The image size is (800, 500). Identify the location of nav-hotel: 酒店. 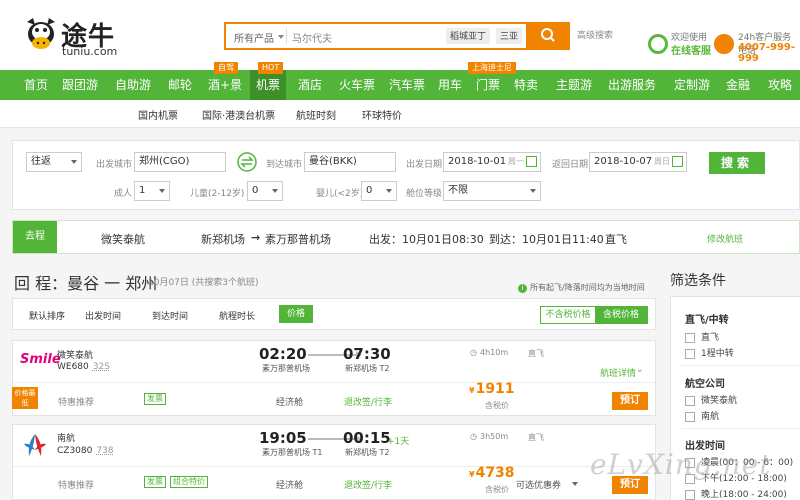
(310, 85).